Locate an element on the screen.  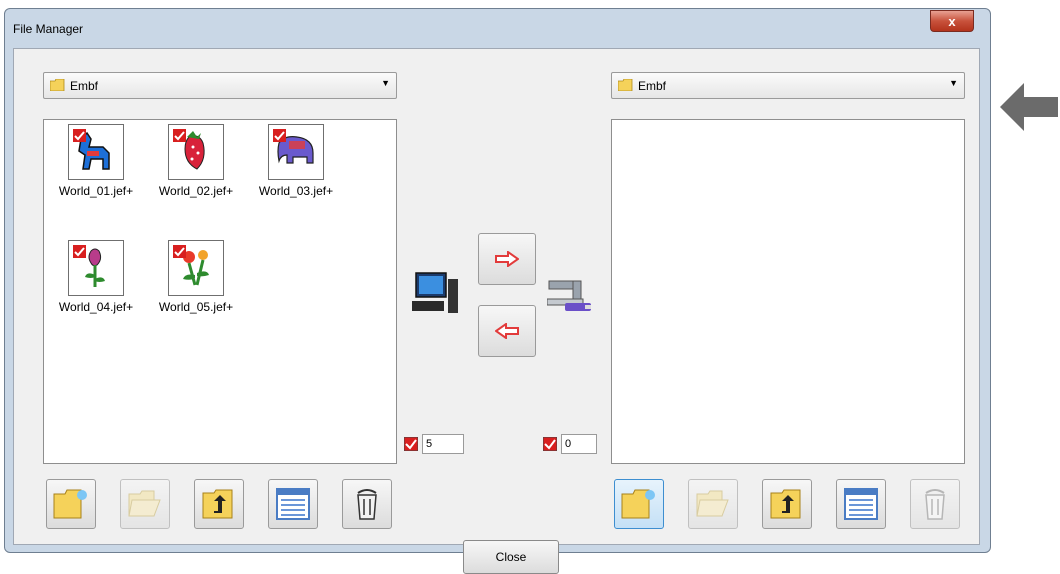
flower-design-icon is located at coordinates (196, 268).